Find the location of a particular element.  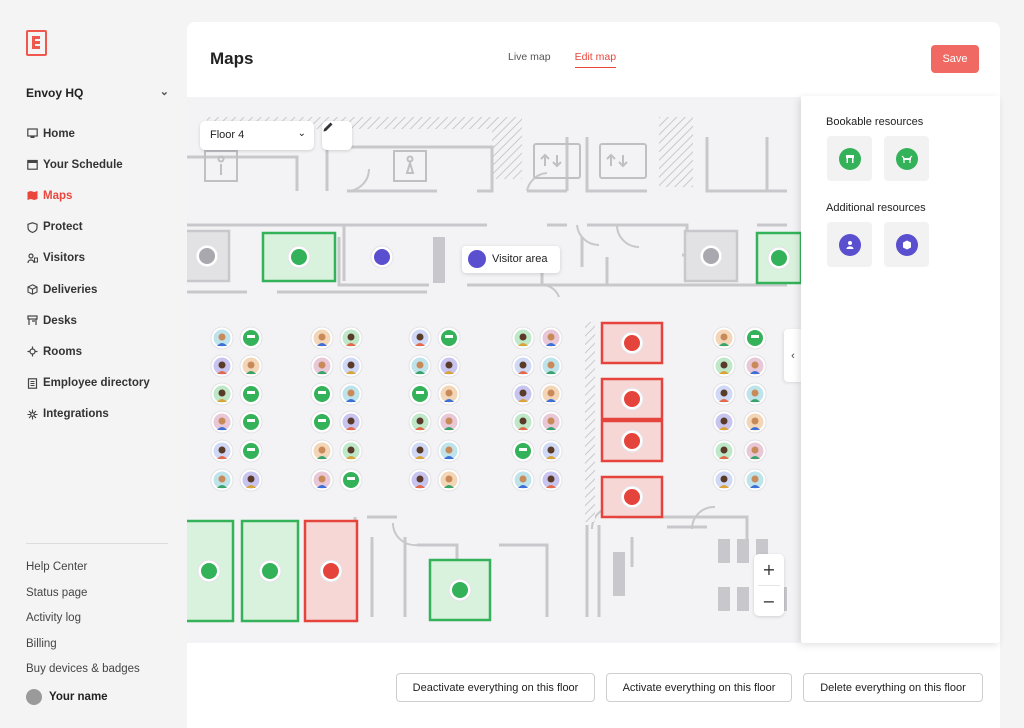

bookable-room-resource is located at coordinates (906, 158).